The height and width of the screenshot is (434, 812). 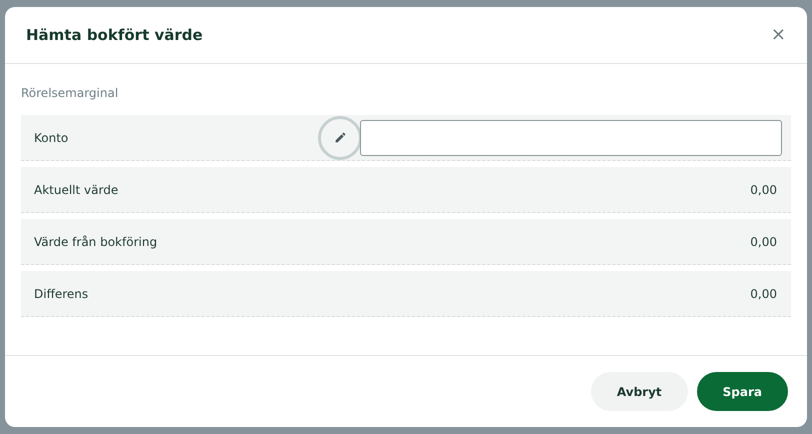 I want to click on account-input-field, so click(x=571, y=138).